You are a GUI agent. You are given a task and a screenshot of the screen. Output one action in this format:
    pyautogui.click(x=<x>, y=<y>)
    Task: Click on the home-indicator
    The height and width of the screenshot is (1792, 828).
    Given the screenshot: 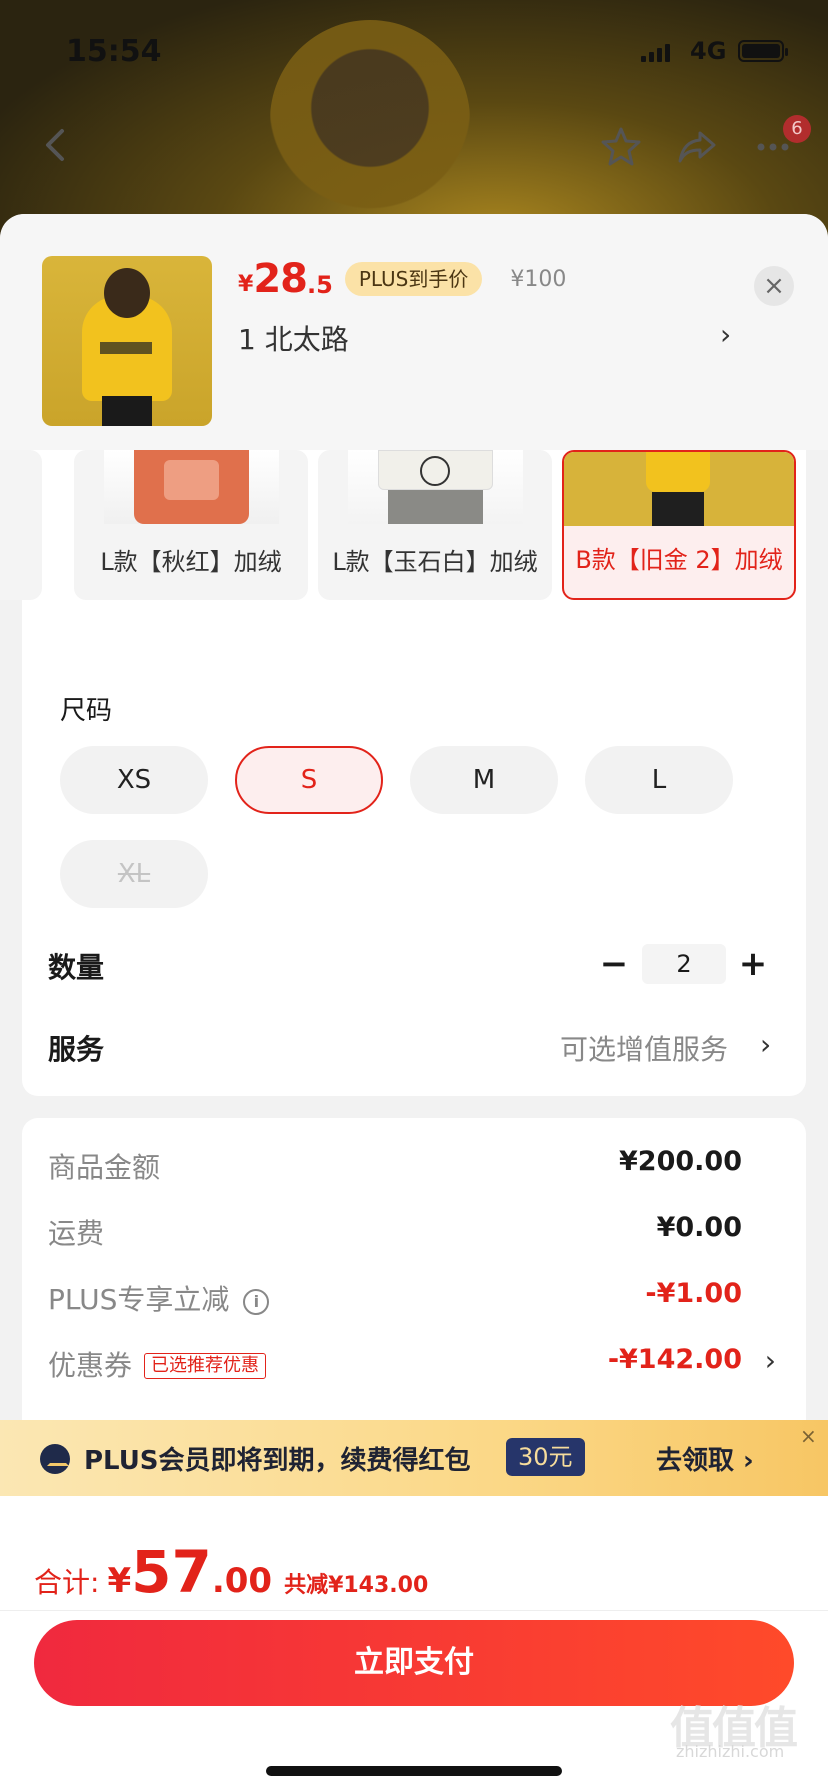 What is the action you would take?
    pyautogui.click(x=414, y=1771)
    